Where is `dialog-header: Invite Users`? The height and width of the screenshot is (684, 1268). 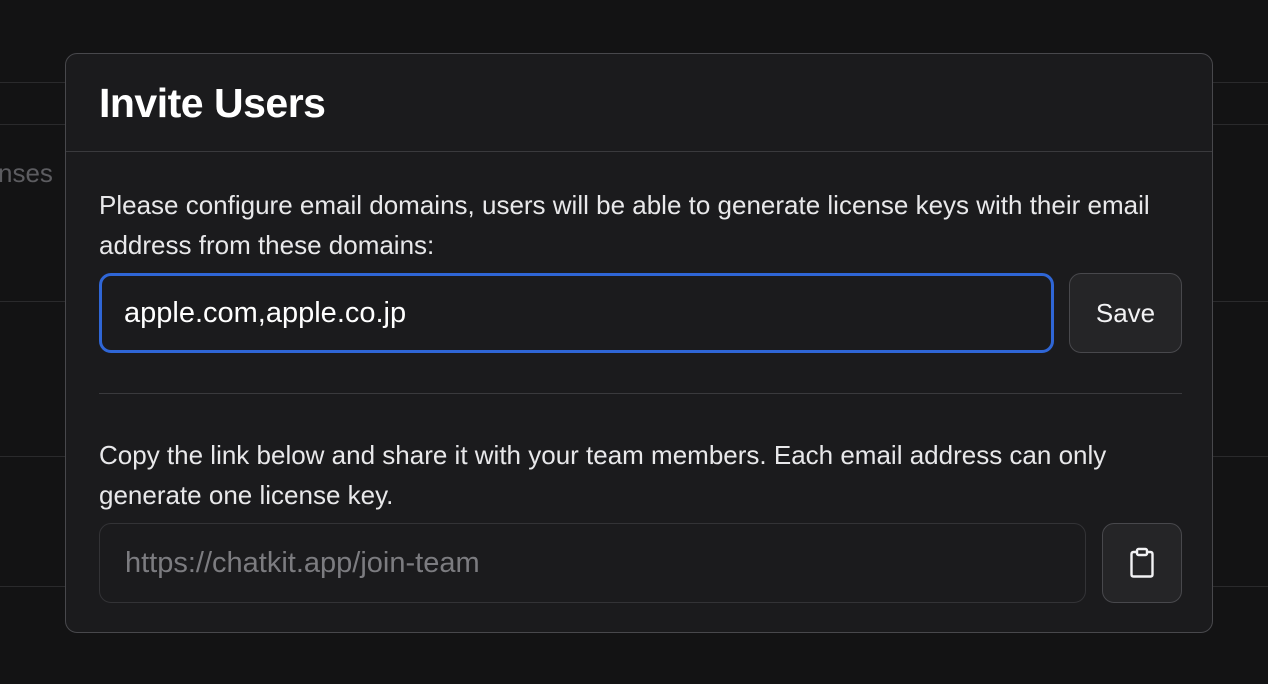
dialog-header: Invite Users is located at coordinates (639, 103).